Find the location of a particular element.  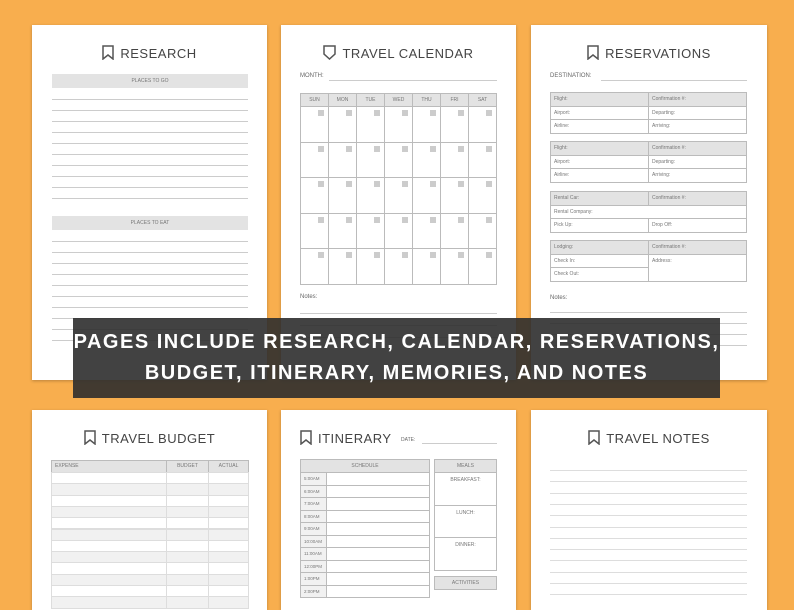

shield-icon is located at coordinates (330, 53).